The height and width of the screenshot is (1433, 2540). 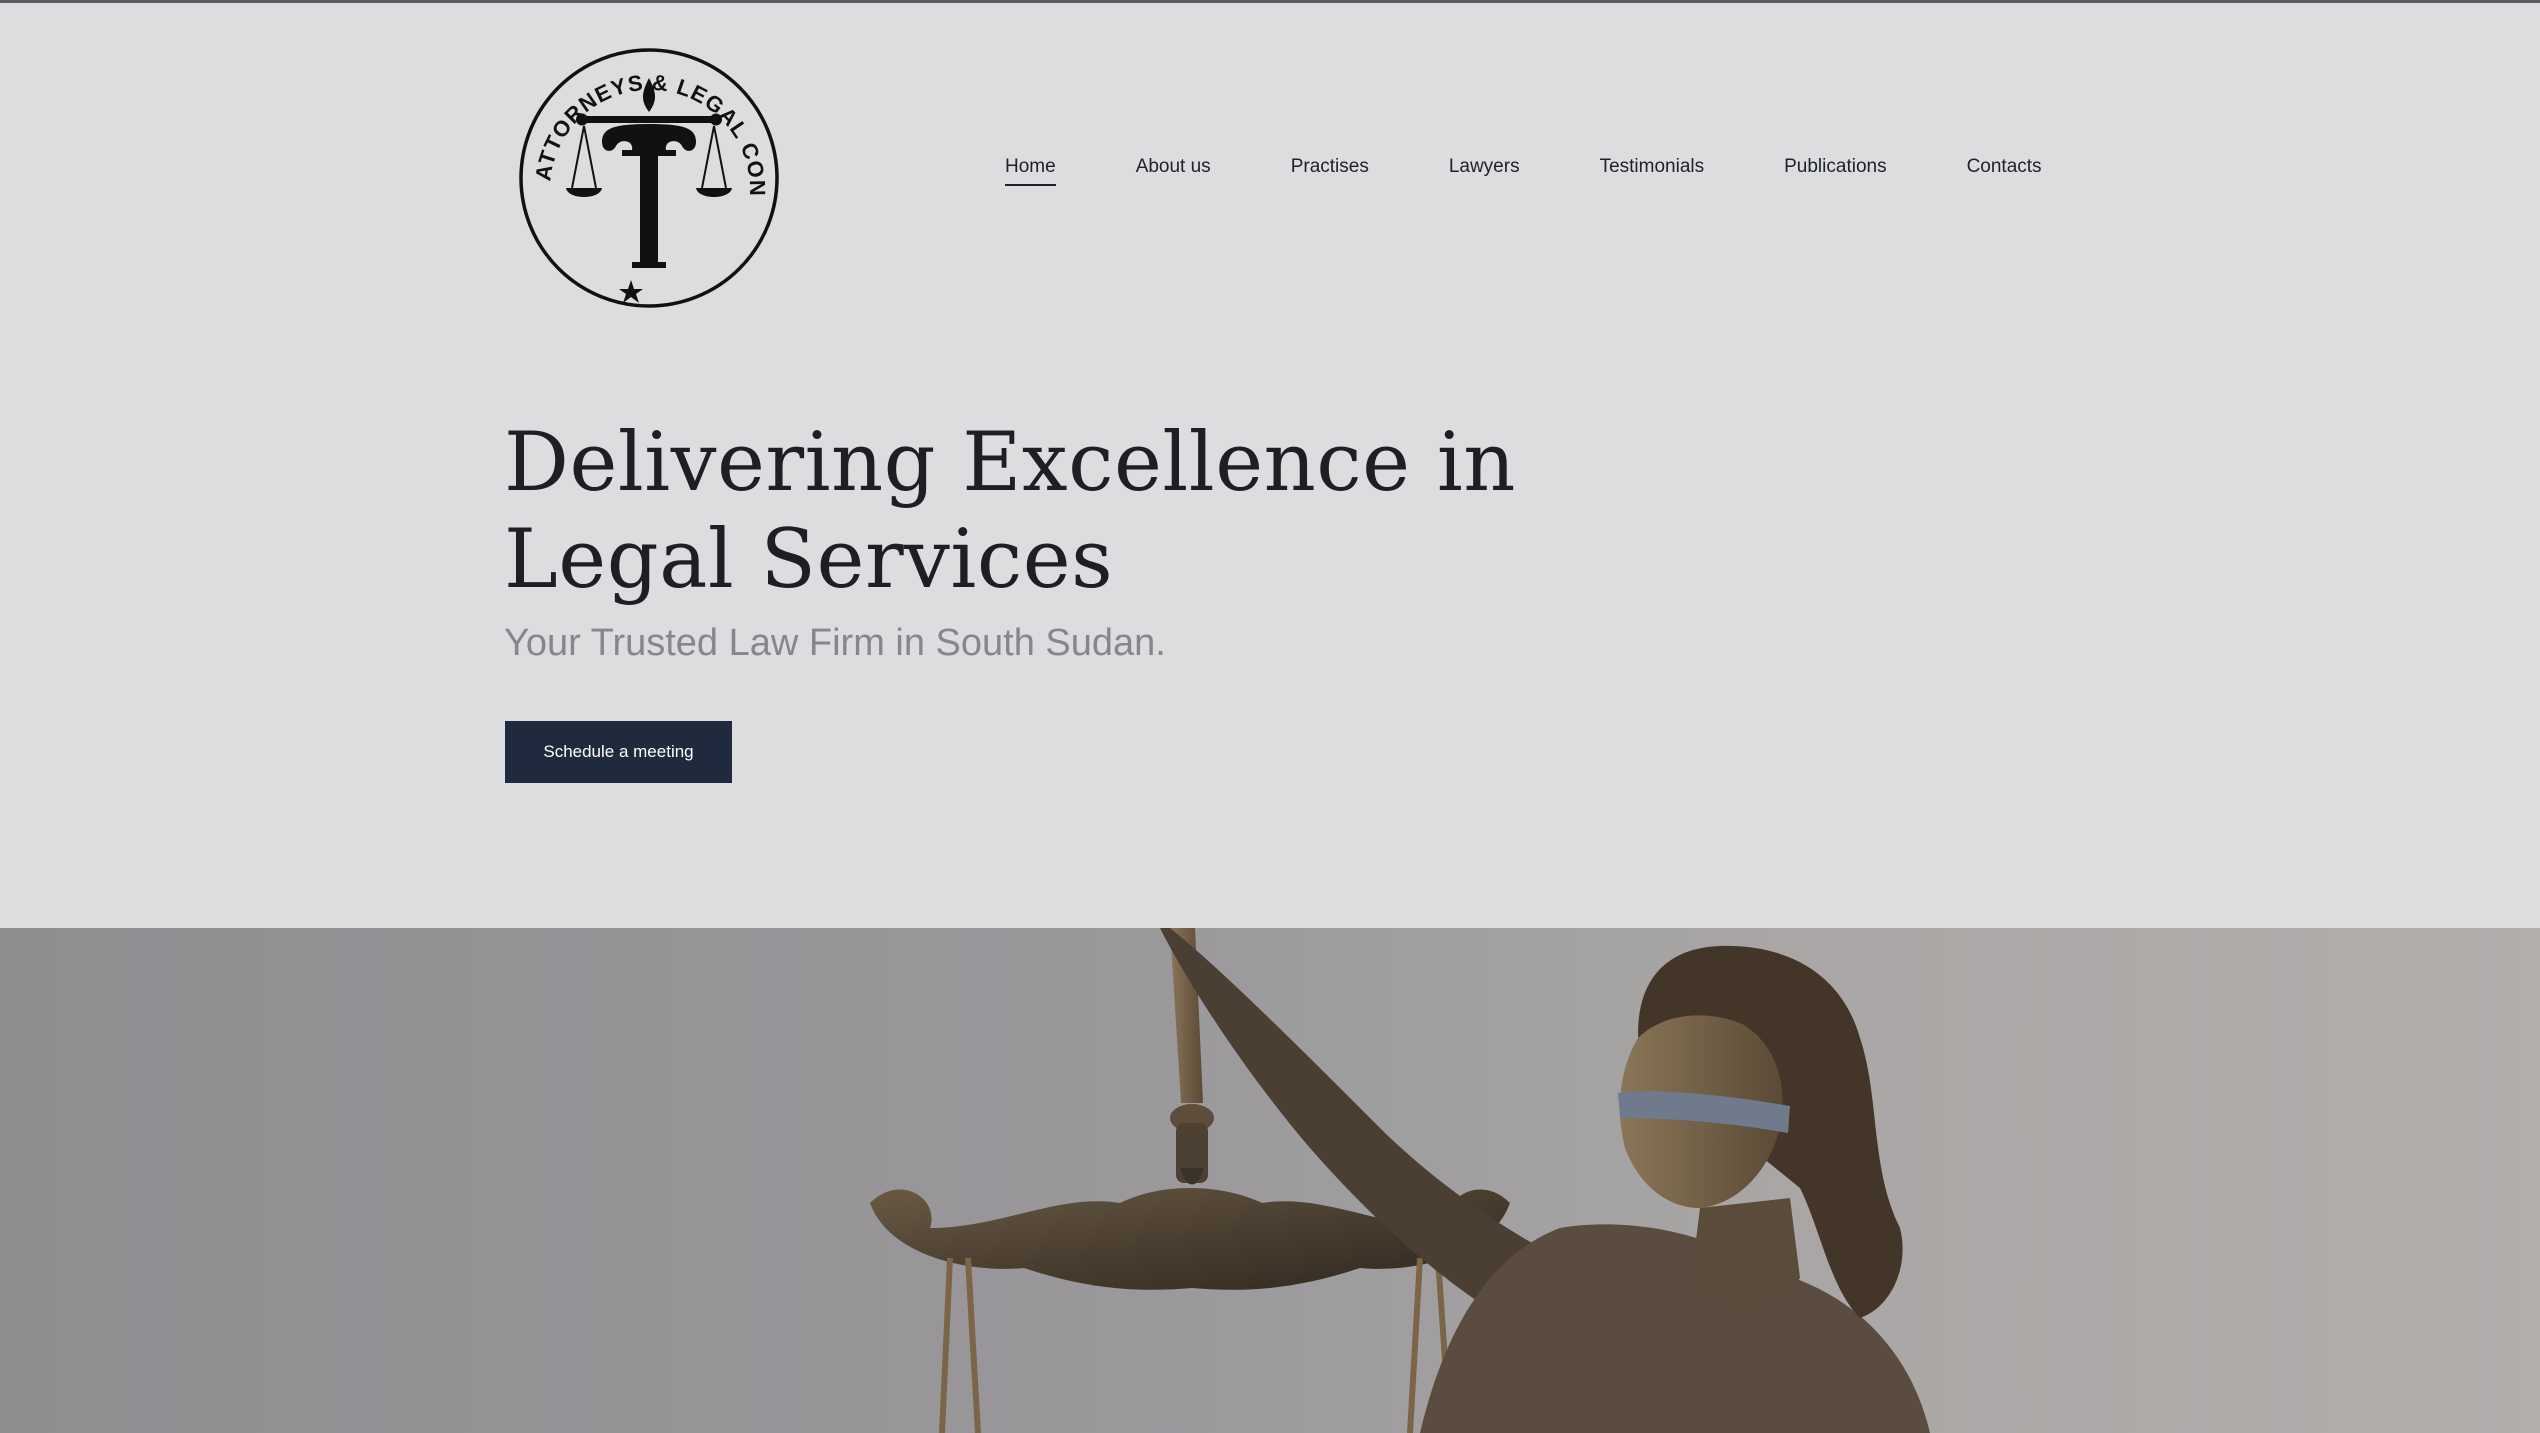 What do you see at coordinates (1330, 170) in the screenshot?
I see `nav-item-practises: Practises` at bounding box center [1330, 170].